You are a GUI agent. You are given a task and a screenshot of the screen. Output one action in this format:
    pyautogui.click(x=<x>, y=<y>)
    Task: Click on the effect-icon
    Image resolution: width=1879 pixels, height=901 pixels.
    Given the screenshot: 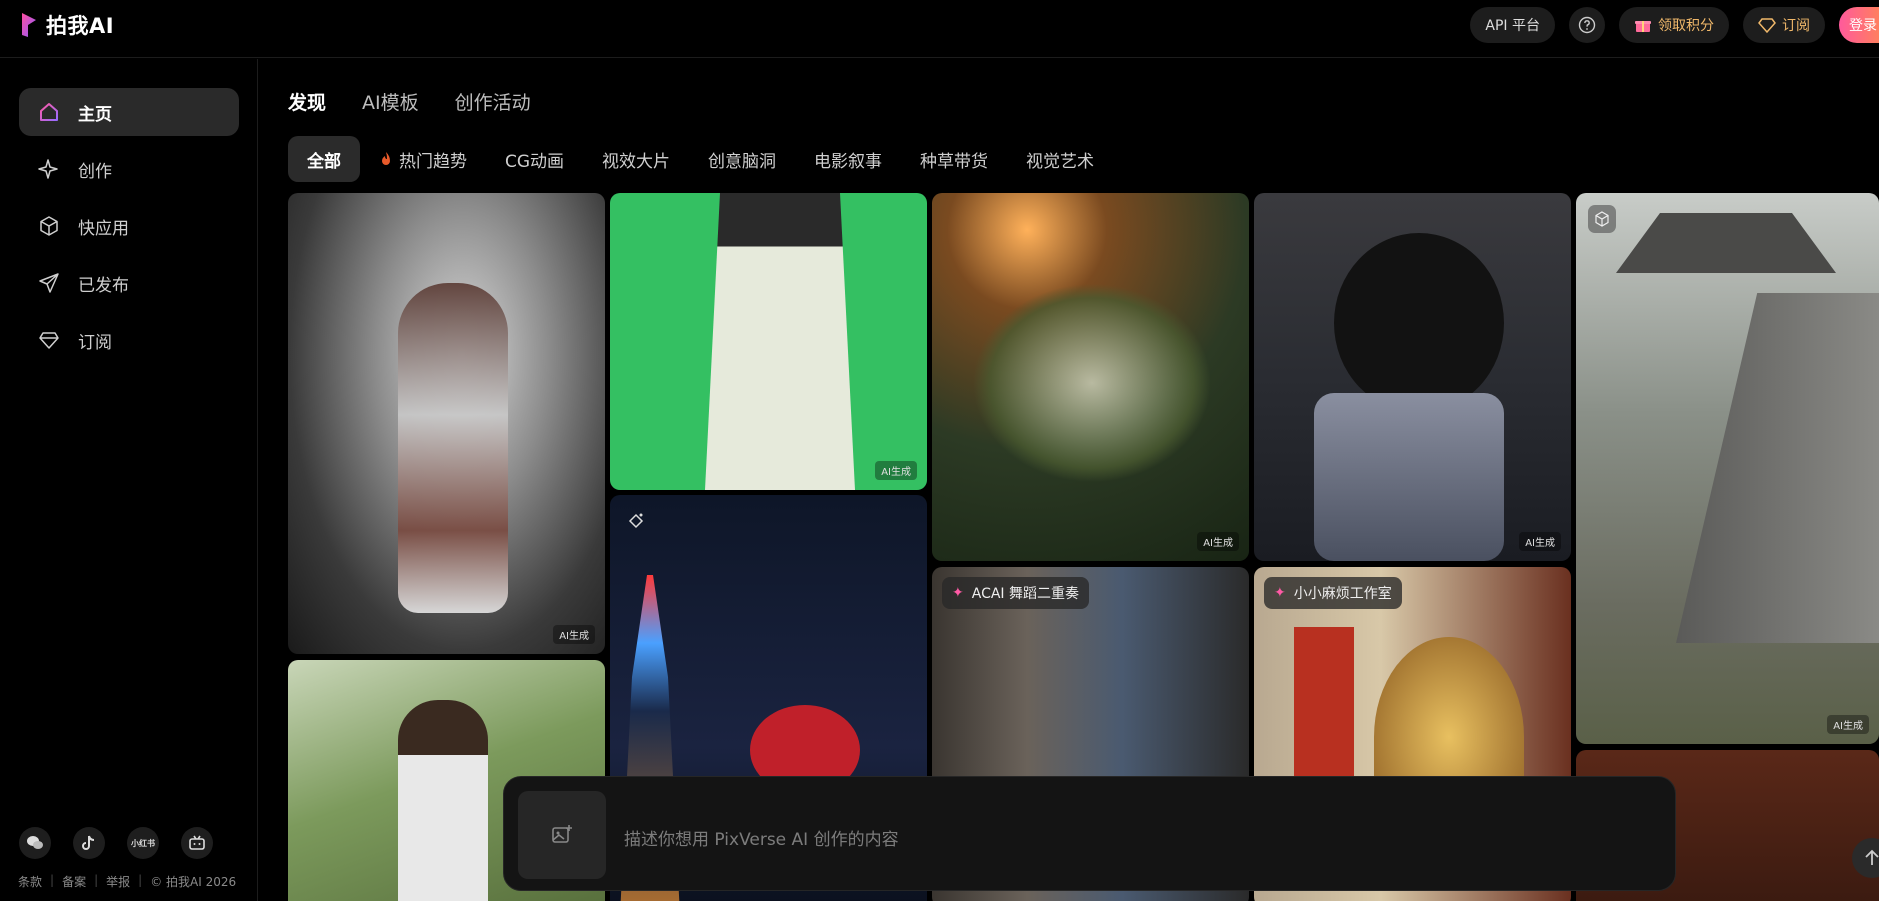 What is the action you would take?
    pyautogui.click(x=636, y=521)
    